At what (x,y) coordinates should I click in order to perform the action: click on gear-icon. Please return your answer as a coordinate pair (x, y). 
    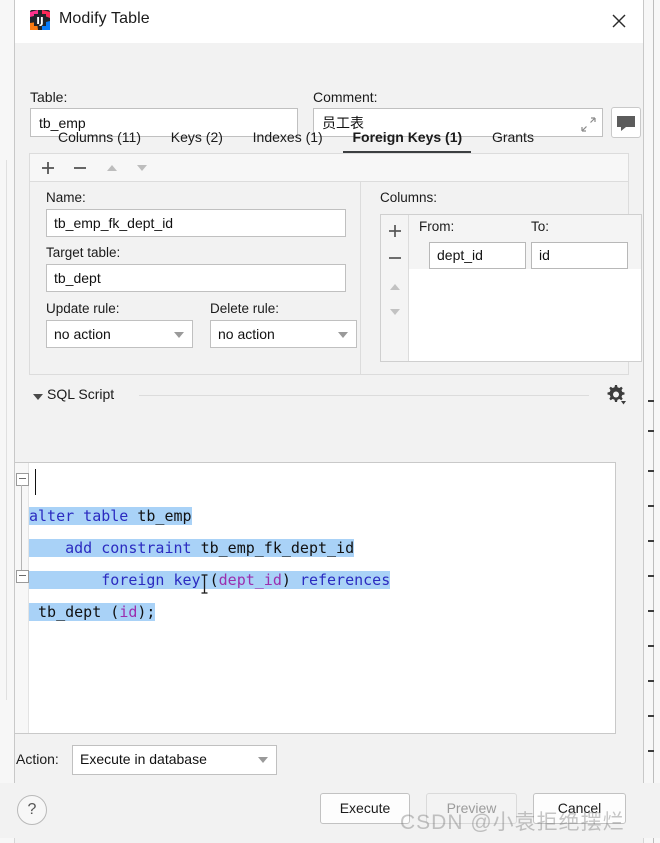
    Looking at the image, I should click on (616, 395).